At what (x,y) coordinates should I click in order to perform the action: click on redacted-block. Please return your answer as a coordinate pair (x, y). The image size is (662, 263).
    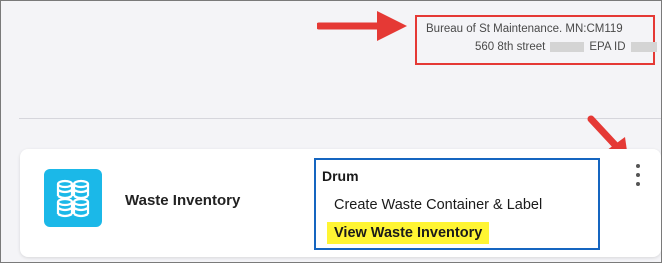
    Looking at the image, I should click on (567, 46).